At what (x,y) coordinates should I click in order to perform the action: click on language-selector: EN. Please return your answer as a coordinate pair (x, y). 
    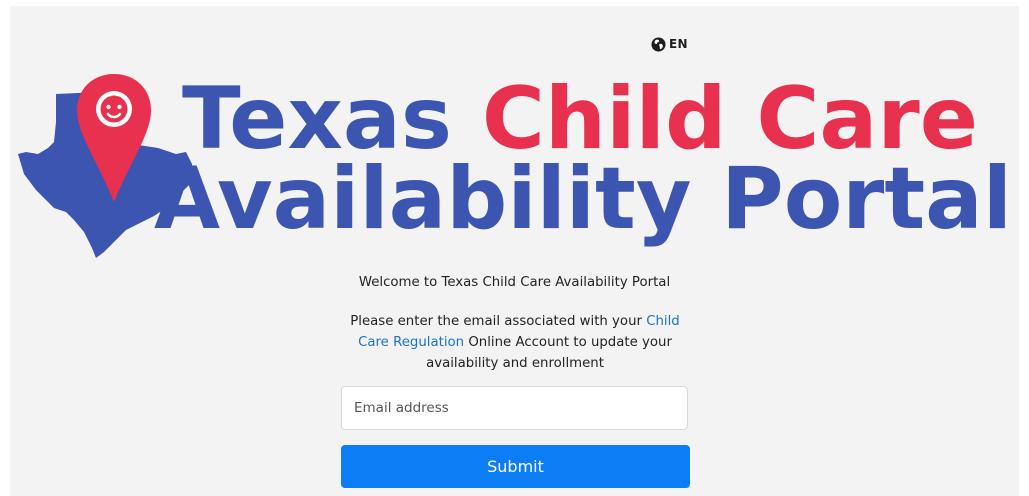
    Looking at the image, I should click on (669, 44).